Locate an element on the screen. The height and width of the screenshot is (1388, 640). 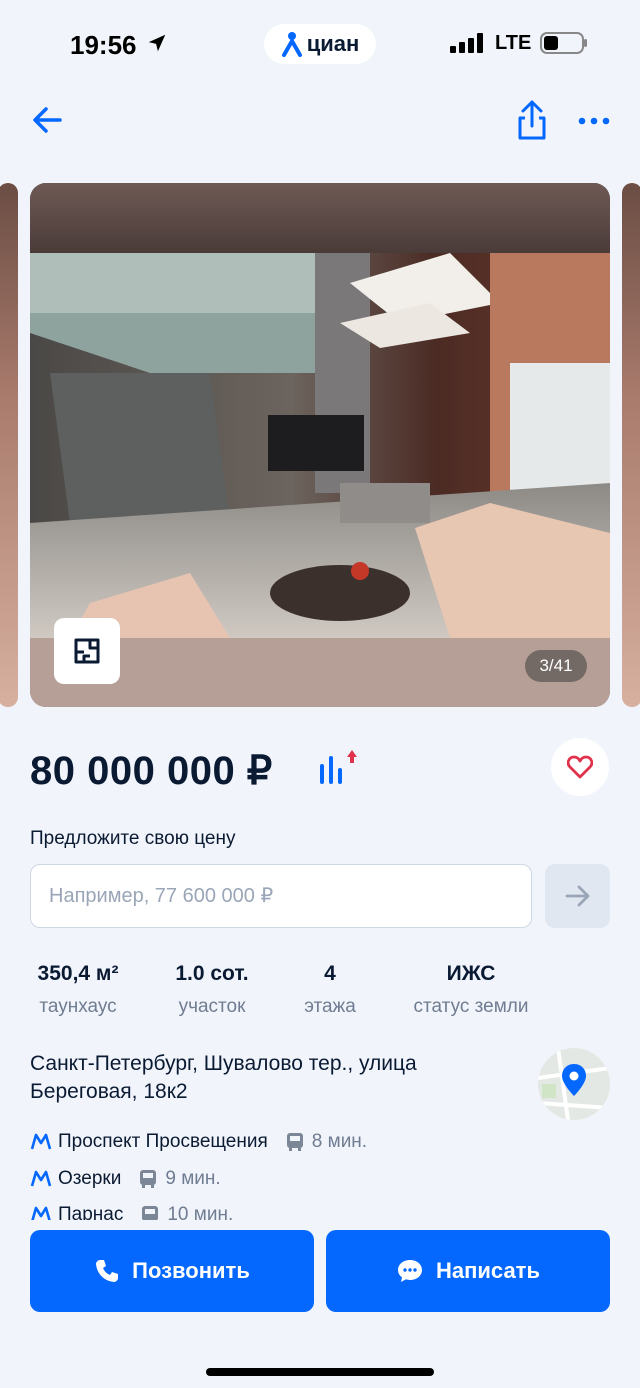
param-area: 350,4 м² таунхаус is located at coordinates (78, 990).